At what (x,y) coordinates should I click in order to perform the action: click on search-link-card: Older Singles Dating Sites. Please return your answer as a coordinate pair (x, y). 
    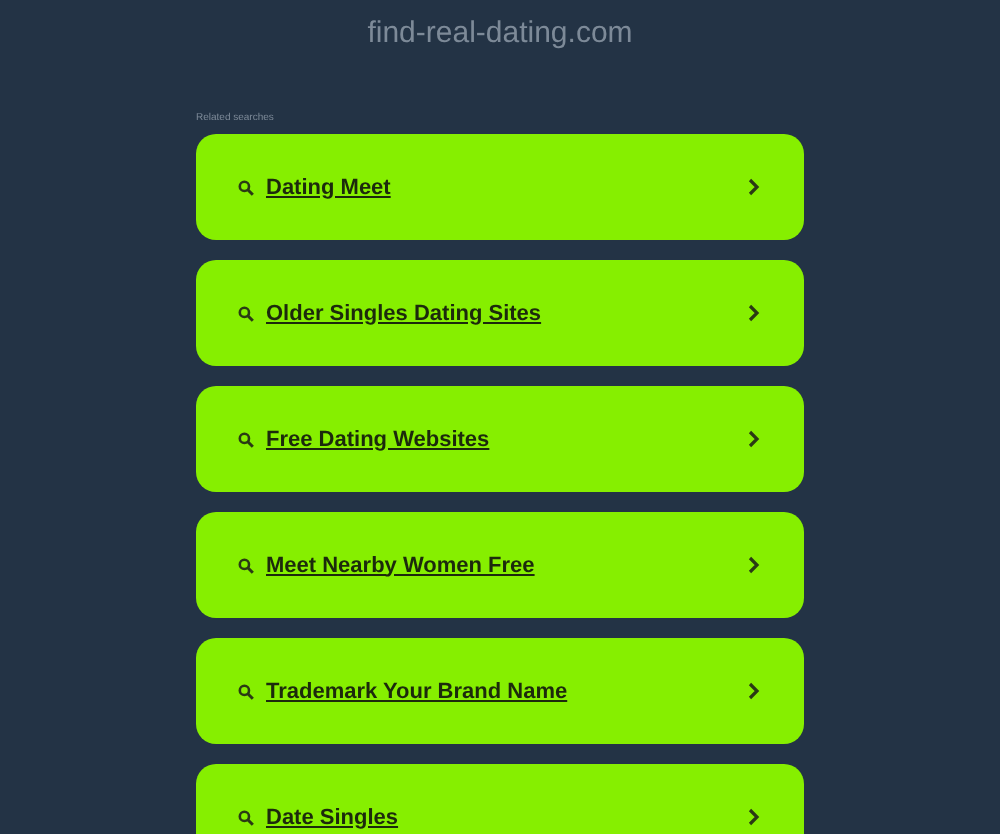
    Looking at the image, I should click on (500, 313).